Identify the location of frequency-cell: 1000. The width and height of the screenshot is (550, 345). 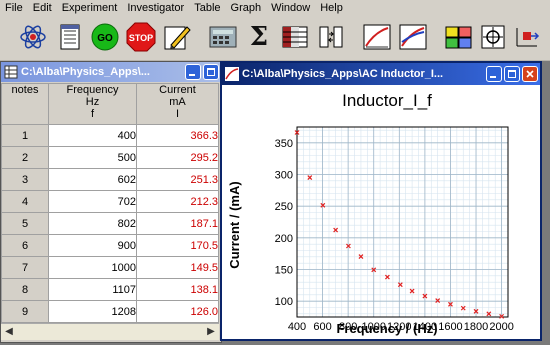
(92, 267).